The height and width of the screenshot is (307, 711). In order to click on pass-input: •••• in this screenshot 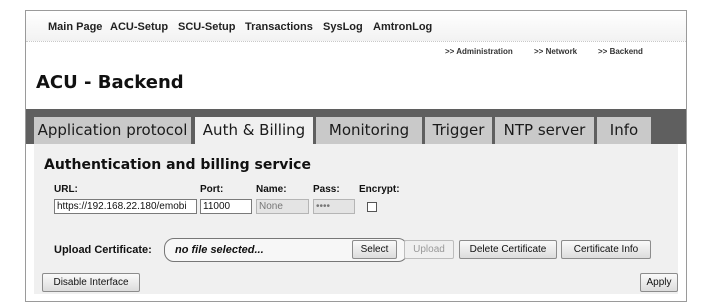, I will do `click(334, 206)`.